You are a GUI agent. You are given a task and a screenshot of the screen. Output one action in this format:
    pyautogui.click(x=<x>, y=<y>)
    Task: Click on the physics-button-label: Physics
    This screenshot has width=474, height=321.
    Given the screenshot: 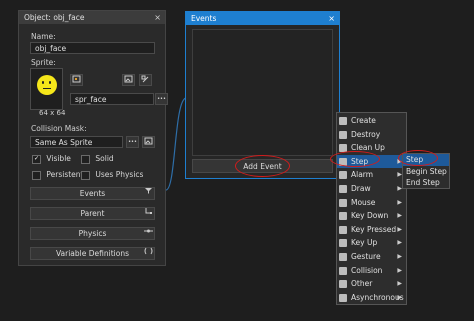 What is the action you would take?
    pyautogui.click(x=92, y=233)
    